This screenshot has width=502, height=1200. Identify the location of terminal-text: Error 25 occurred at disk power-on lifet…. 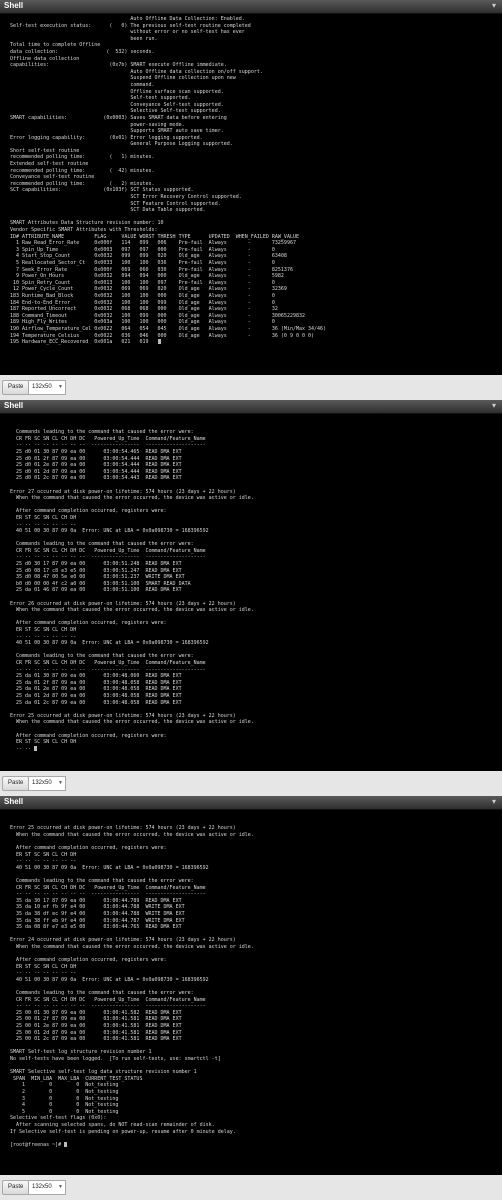
(132, 986).